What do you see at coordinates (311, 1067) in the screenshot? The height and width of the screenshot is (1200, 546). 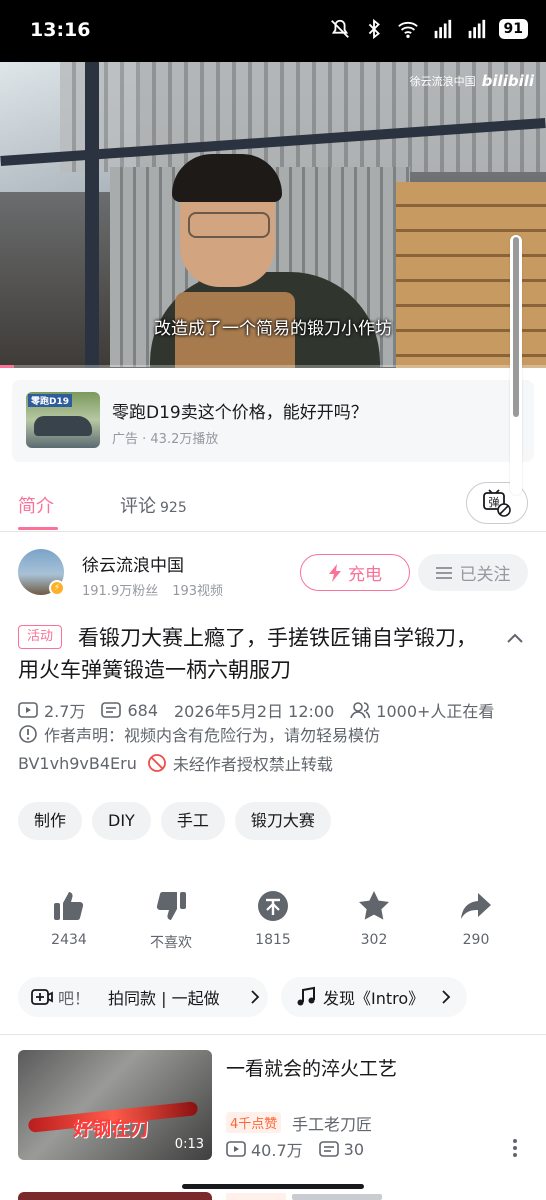 I see `related-video-title: 一看就会的淬火工艺` at bounding box center [311, 1067].